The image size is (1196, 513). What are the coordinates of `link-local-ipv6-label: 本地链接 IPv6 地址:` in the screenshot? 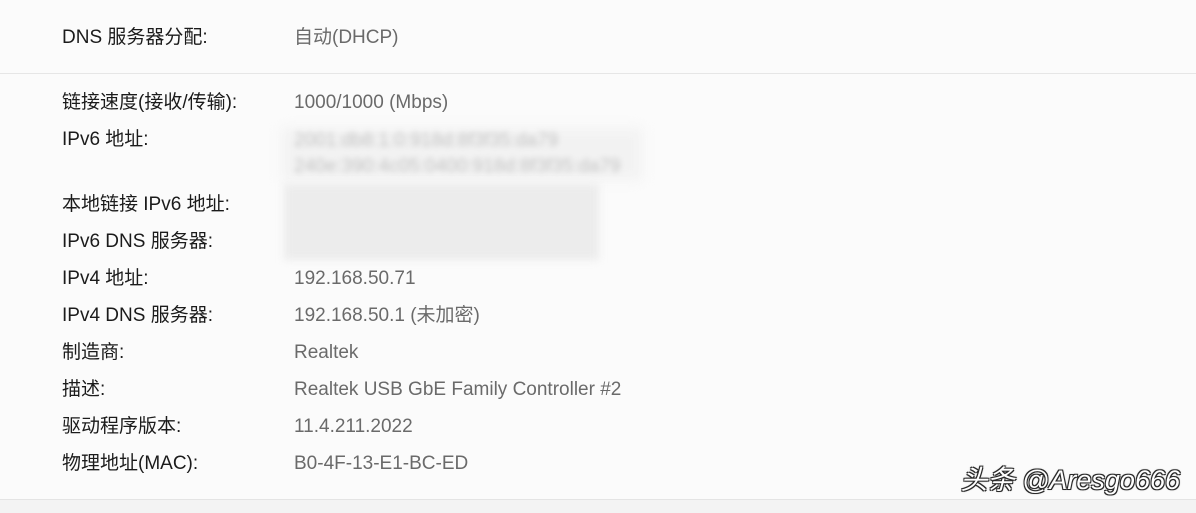 It's located at (146, 204).